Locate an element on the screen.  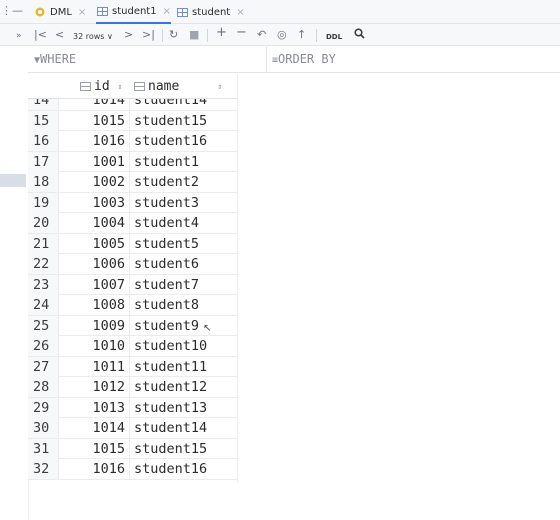
cell-id: 1002 is located at coordinates (94, 182).